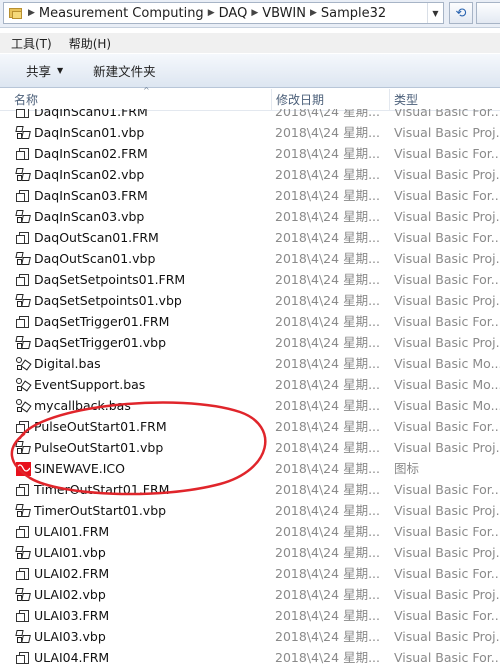 The width and height of the screenshot is (500, 668). I want to click on menu-tools: 工具(T), so click(29, 43).